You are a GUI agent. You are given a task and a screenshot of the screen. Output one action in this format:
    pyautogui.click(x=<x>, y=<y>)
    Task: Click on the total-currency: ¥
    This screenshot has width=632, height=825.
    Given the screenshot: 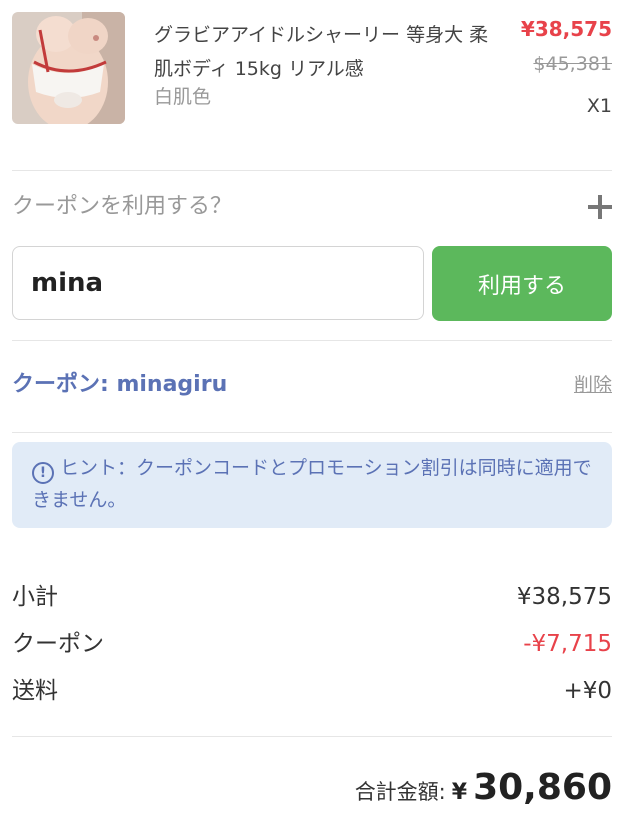 What is the action you would take?
    pyautogui.click(x=459, y=792)
    